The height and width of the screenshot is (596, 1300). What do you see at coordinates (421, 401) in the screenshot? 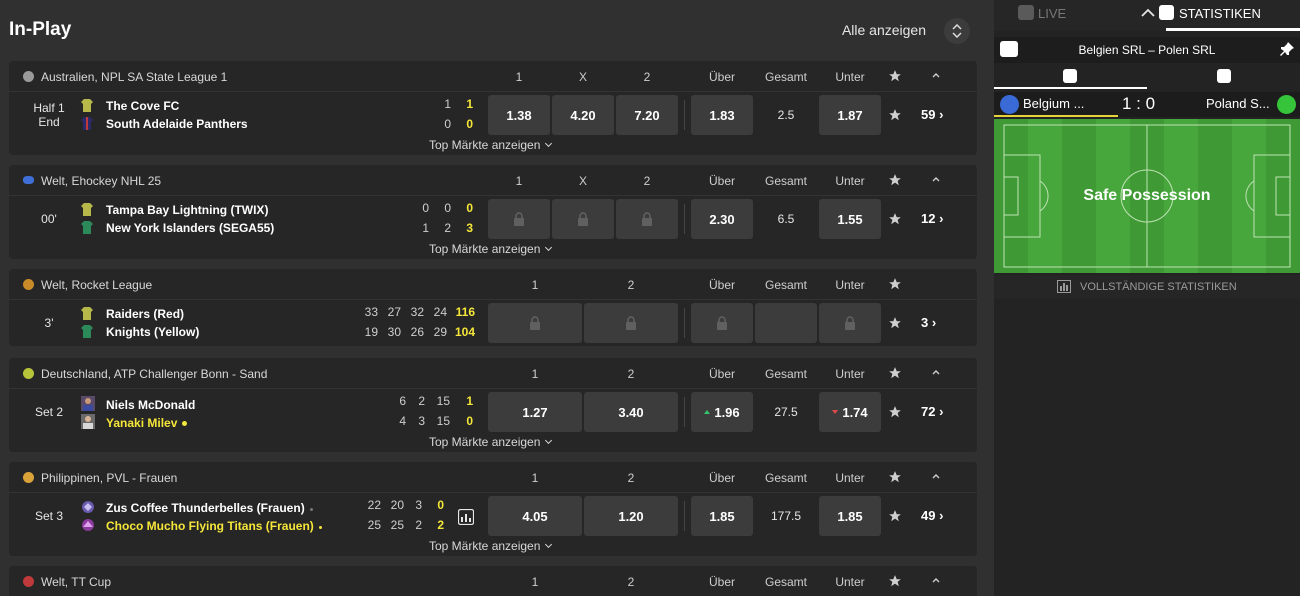
I see `score-cell: 2` at bounding box center [421, 401].